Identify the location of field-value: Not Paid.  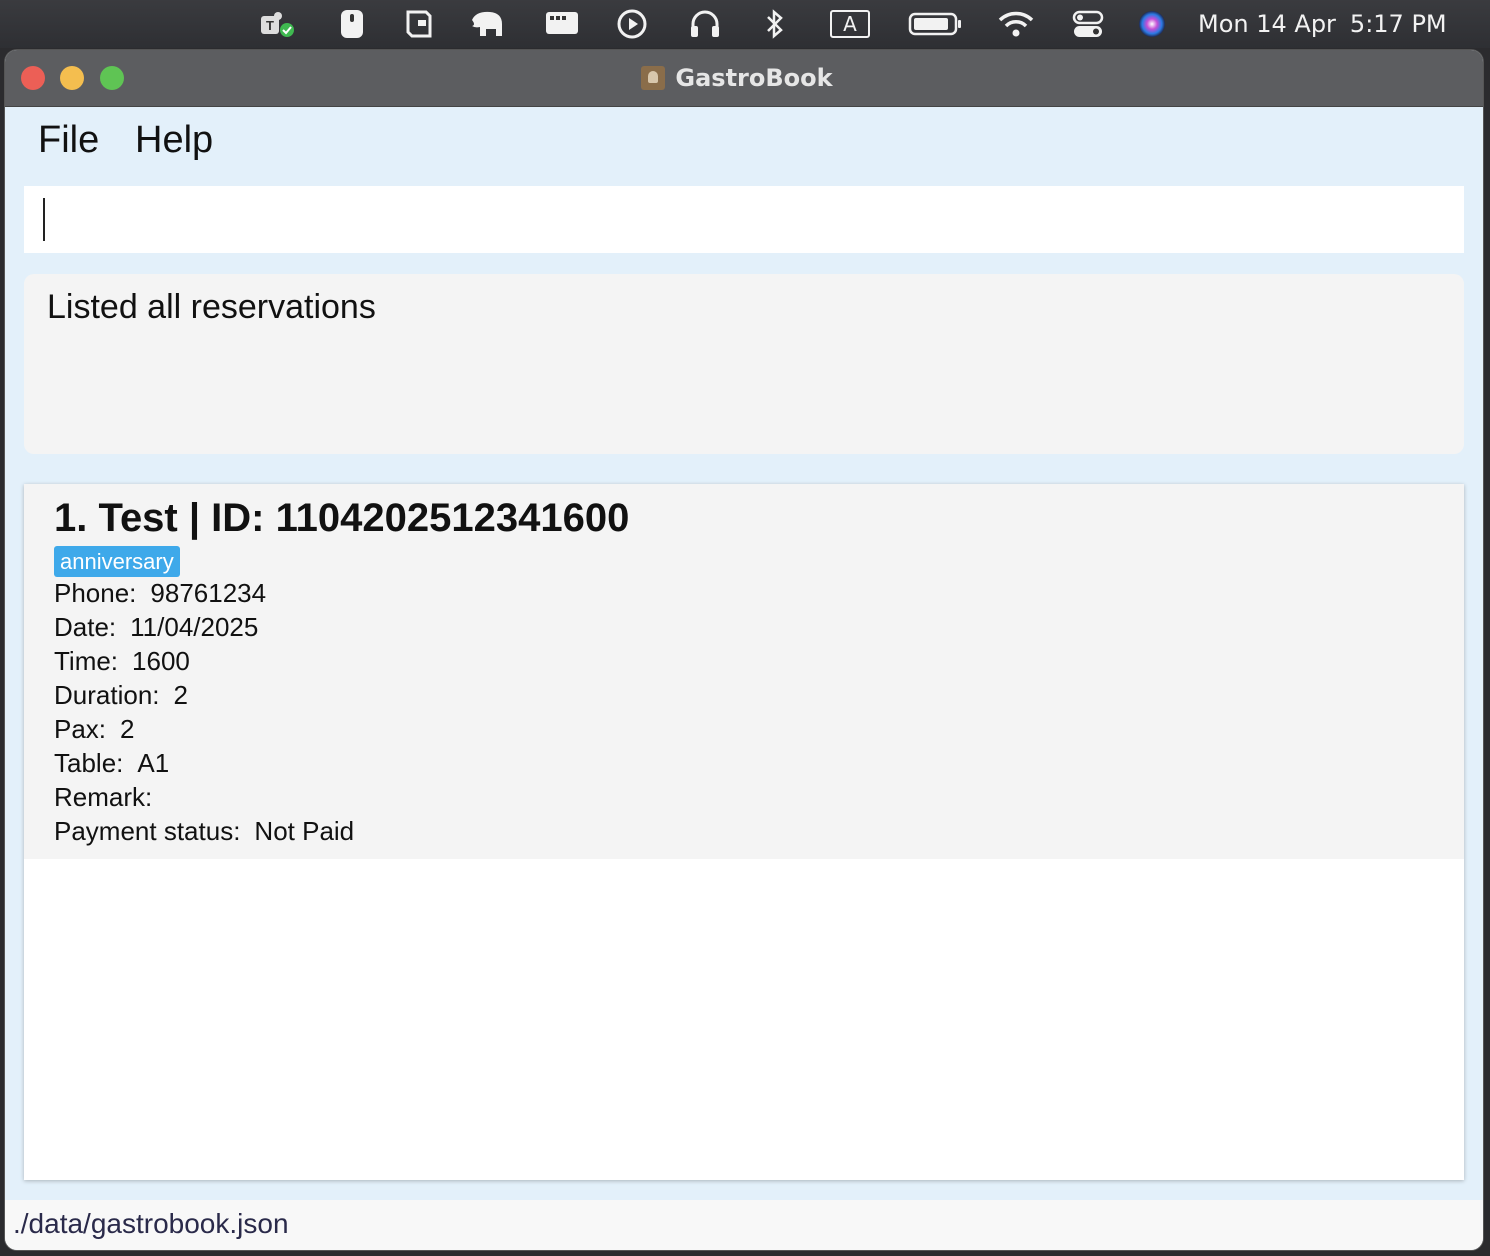
(304, 831).